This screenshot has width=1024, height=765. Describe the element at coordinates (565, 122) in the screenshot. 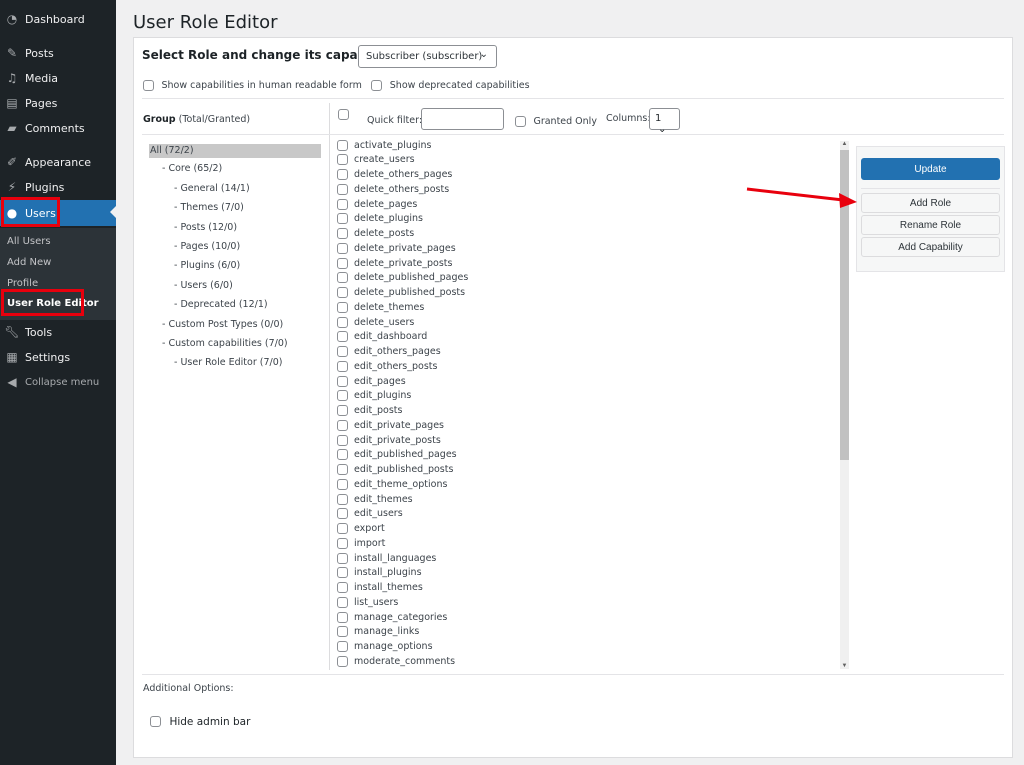

I see `granted-only-label: Granted Only` at that location.